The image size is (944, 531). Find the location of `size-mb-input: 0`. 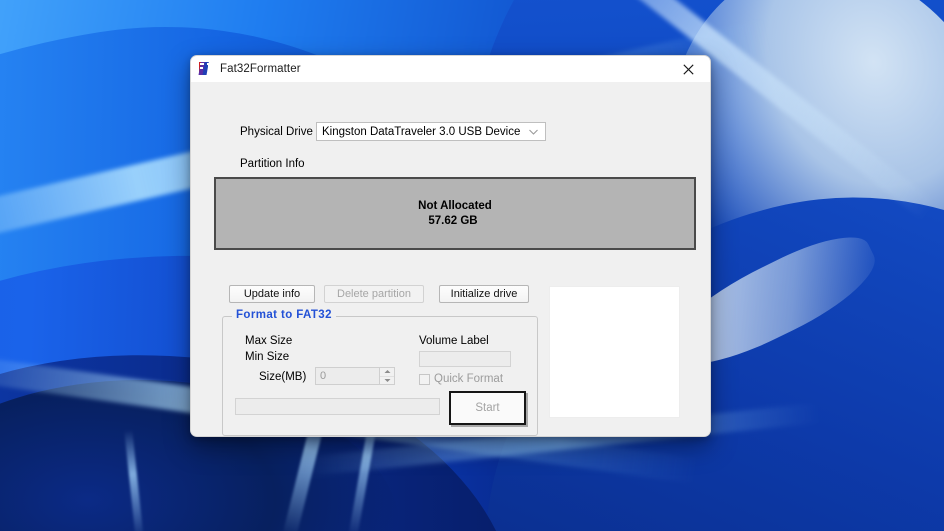

size-mb-input: 0 is located at coordinates (347, 376).